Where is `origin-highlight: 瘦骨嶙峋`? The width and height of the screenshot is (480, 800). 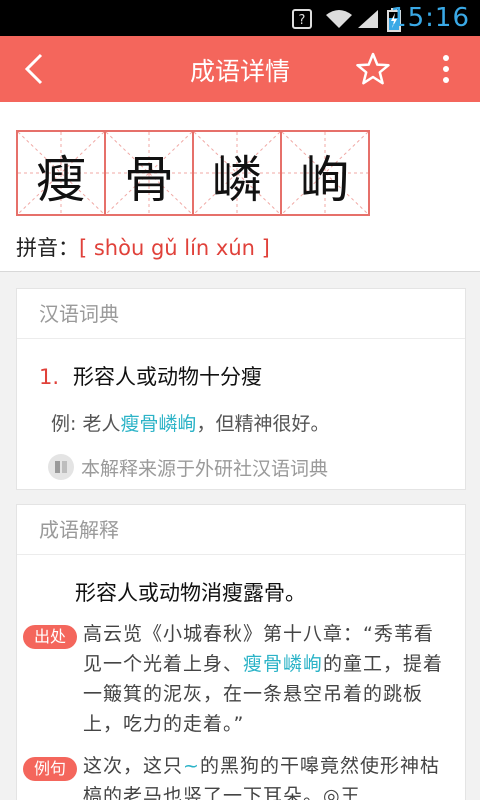 origin-highlight: 瘦骨嶙峋 is located at coordinates (283, 664).